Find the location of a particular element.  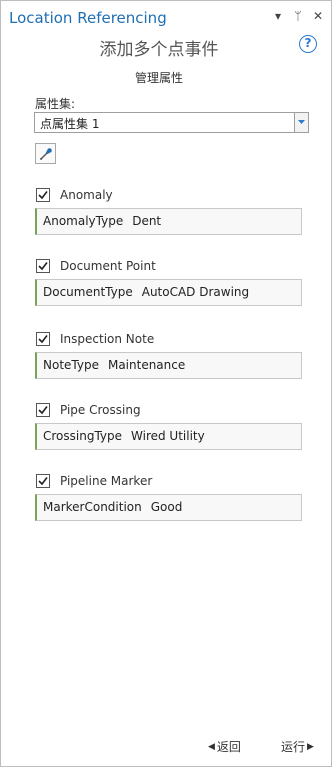

help-icon: ? is located at coordinates (308, 44).